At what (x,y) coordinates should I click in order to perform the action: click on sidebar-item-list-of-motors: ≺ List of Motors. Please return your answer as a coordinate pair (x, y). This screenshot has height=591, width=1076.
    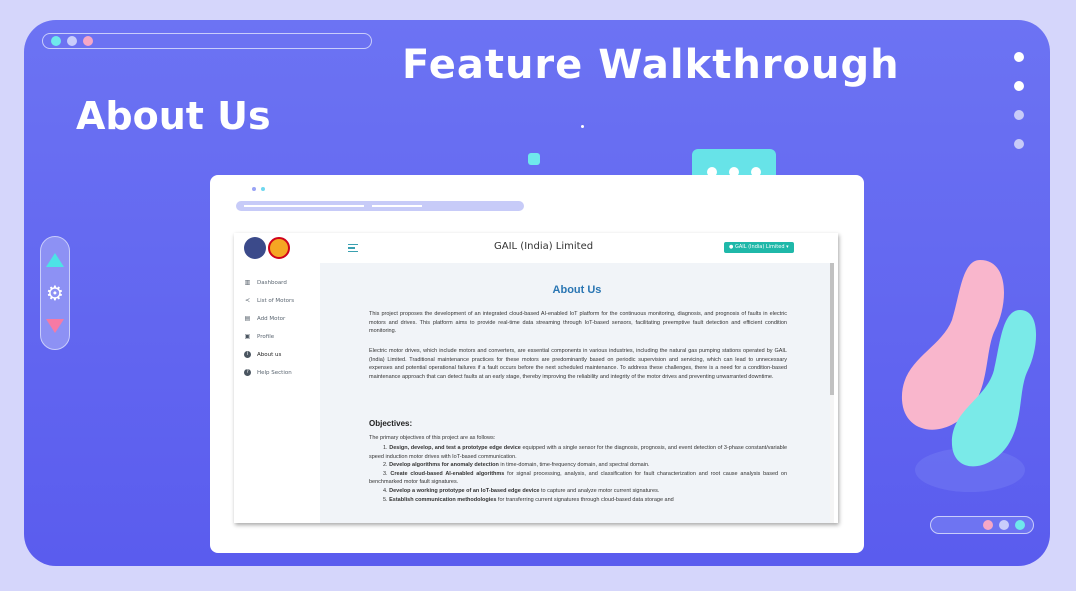
    Looking at the image, I should click on (269, 300).